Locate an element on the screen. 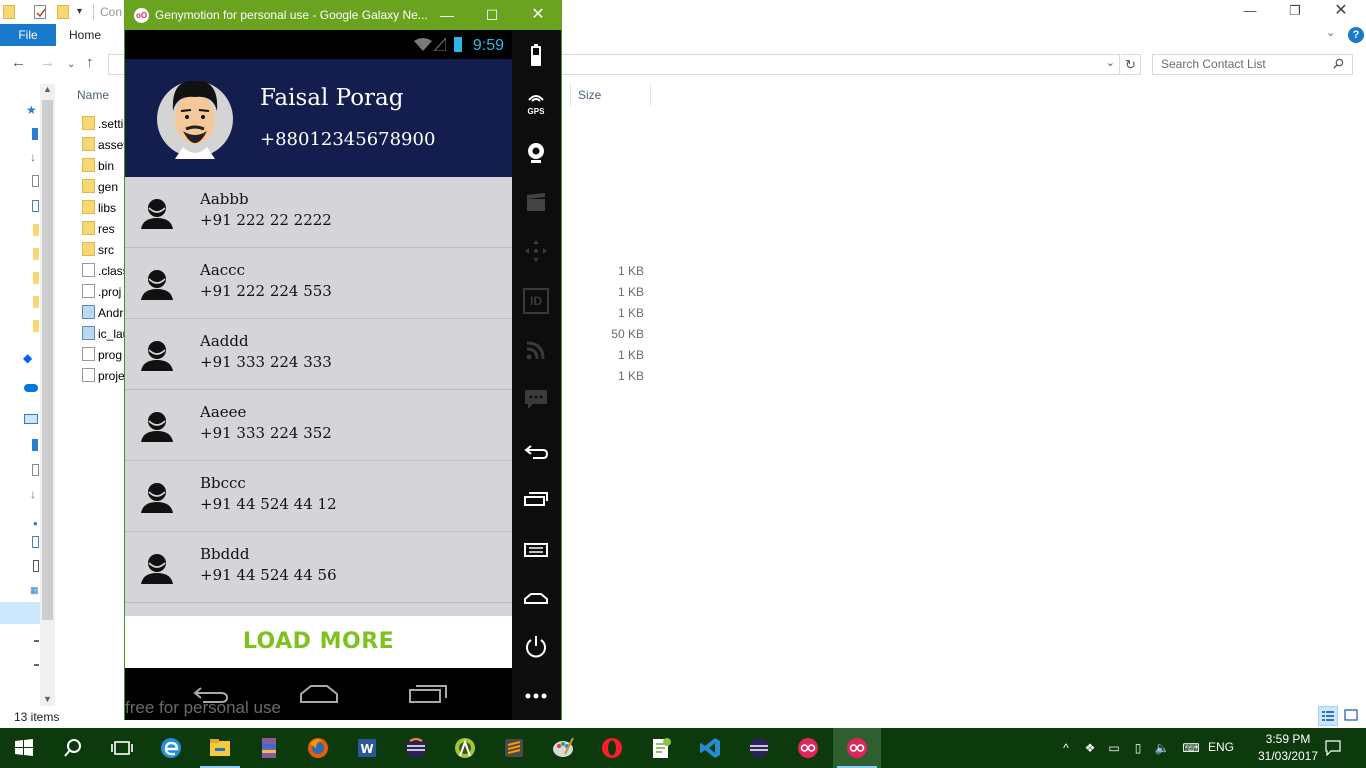 This screenshot has width=1366, height=768. dropbox-tray-icon: ❖ is located at coordinates (1090, 748).